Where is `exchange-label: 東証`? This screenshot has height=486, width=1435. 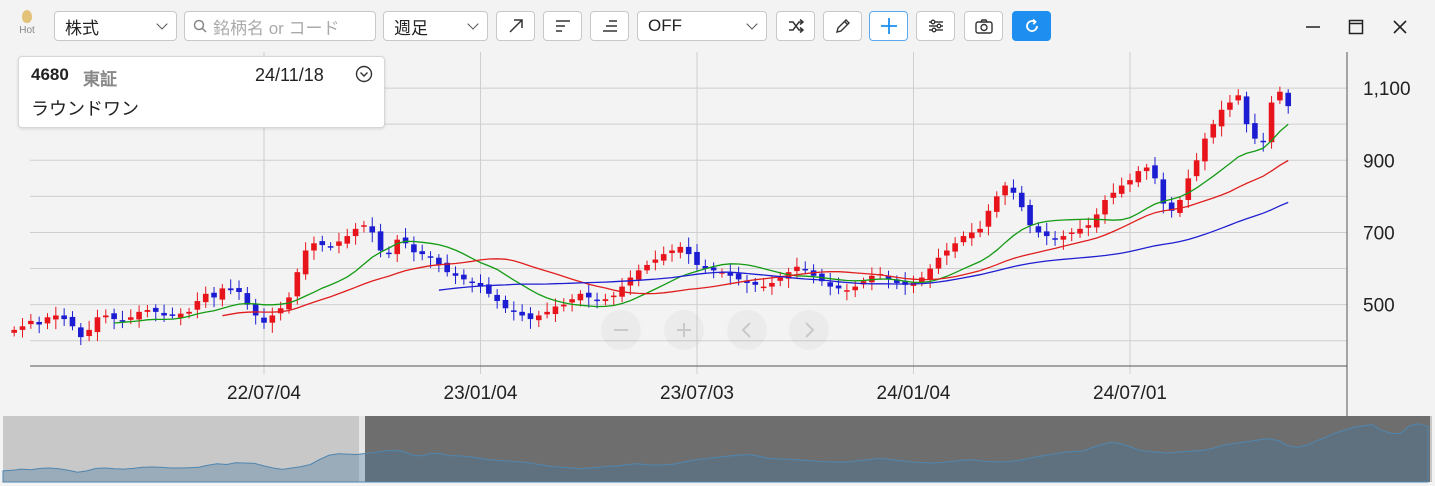 exchange-label: 東証 is located at coordinates (100, 79).